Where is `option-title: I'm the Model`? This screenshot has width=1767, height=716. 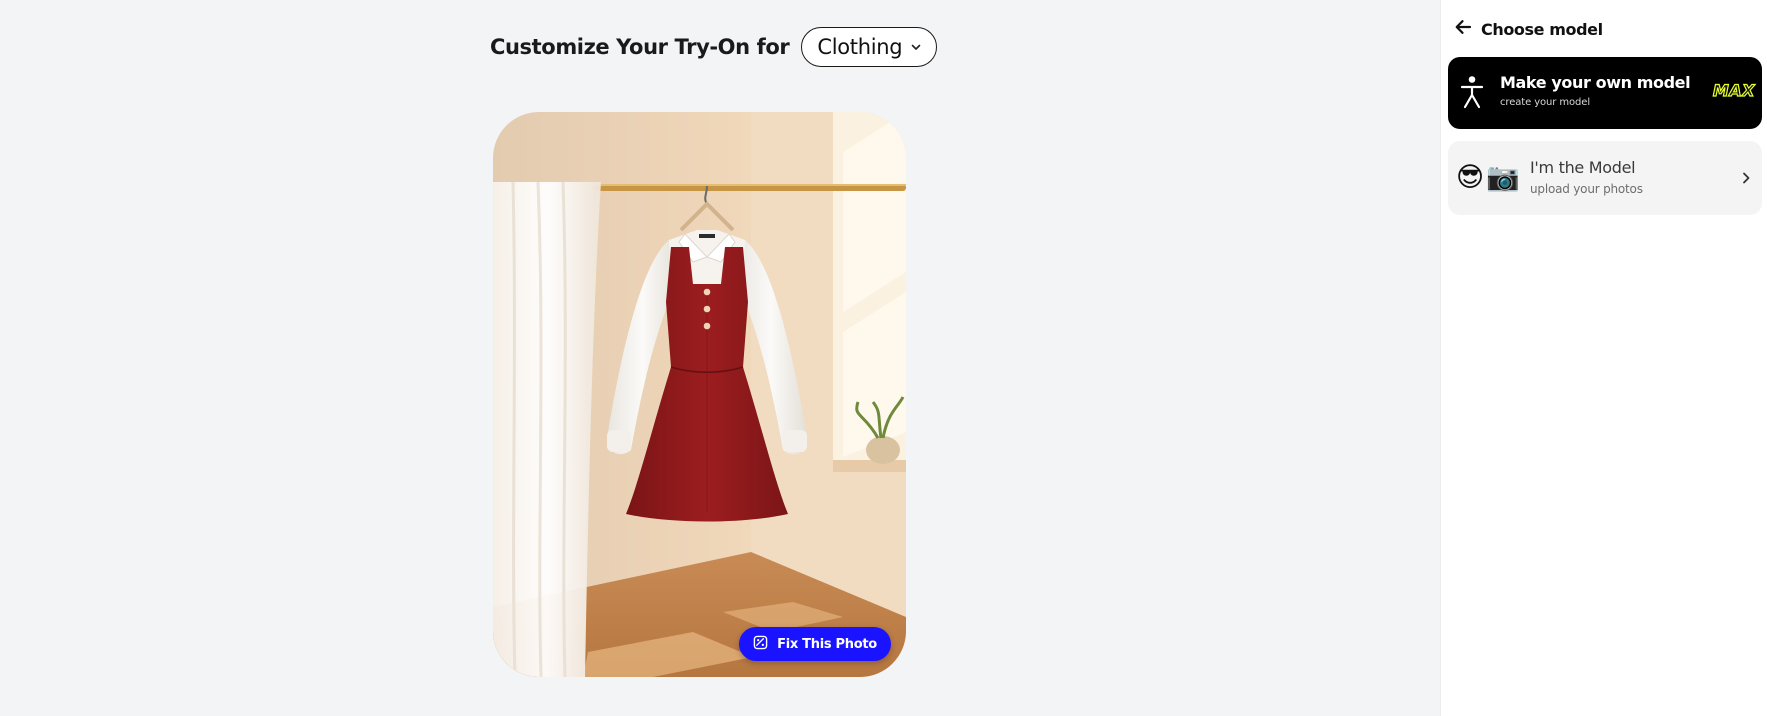 option-title: I'm the Model is located at coordinates (1583, 167).